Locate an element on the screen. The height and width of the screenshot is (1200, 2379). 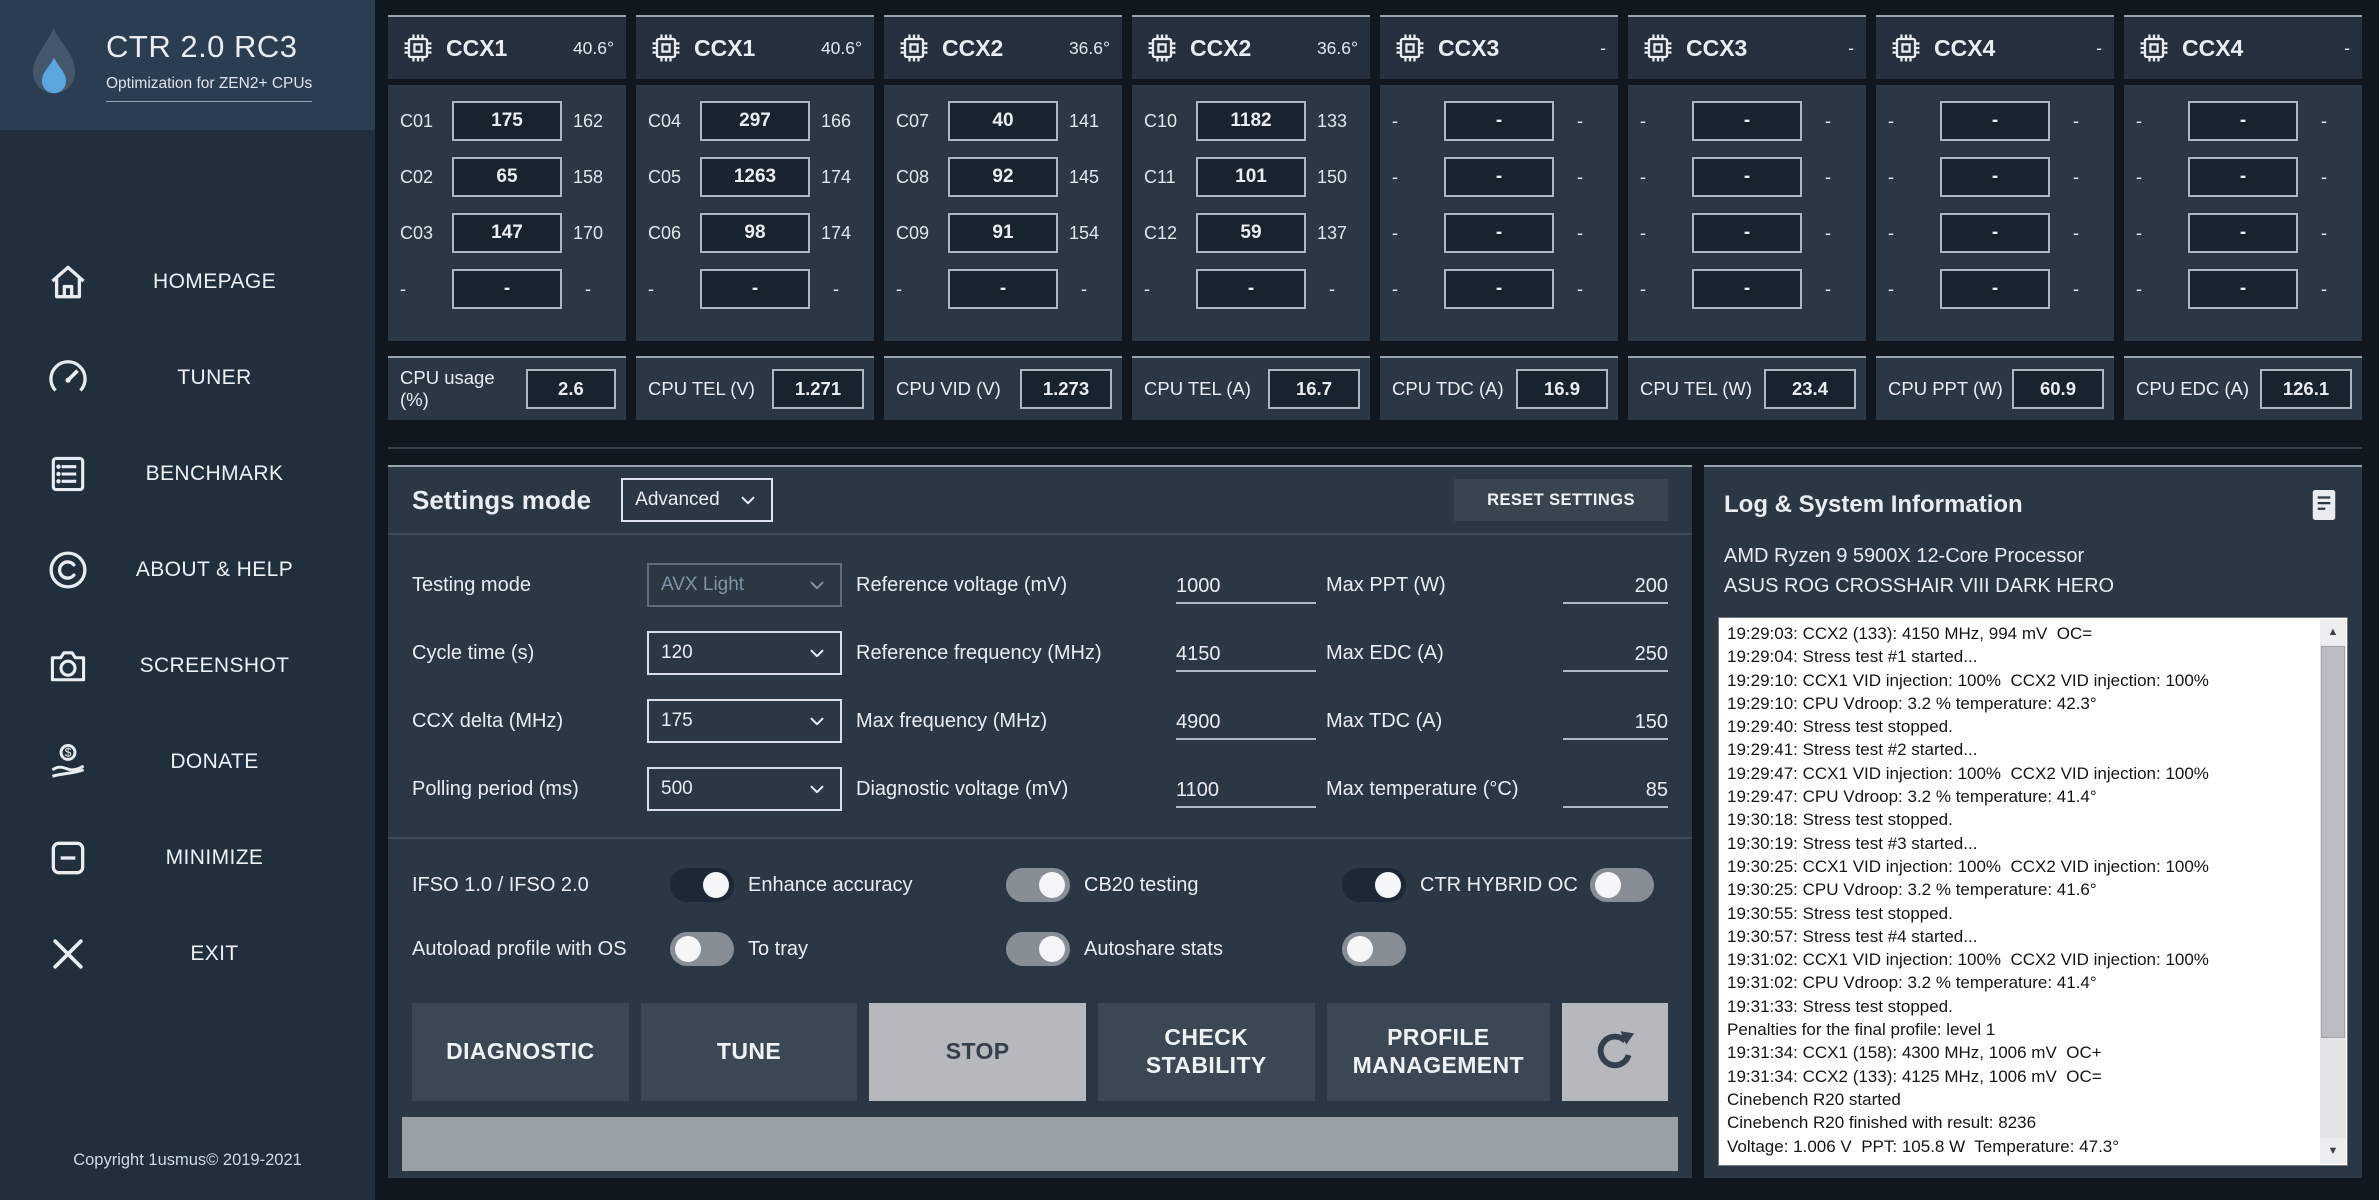
max-ppt-w-field: 200 is located at coordinates (1615, 585).